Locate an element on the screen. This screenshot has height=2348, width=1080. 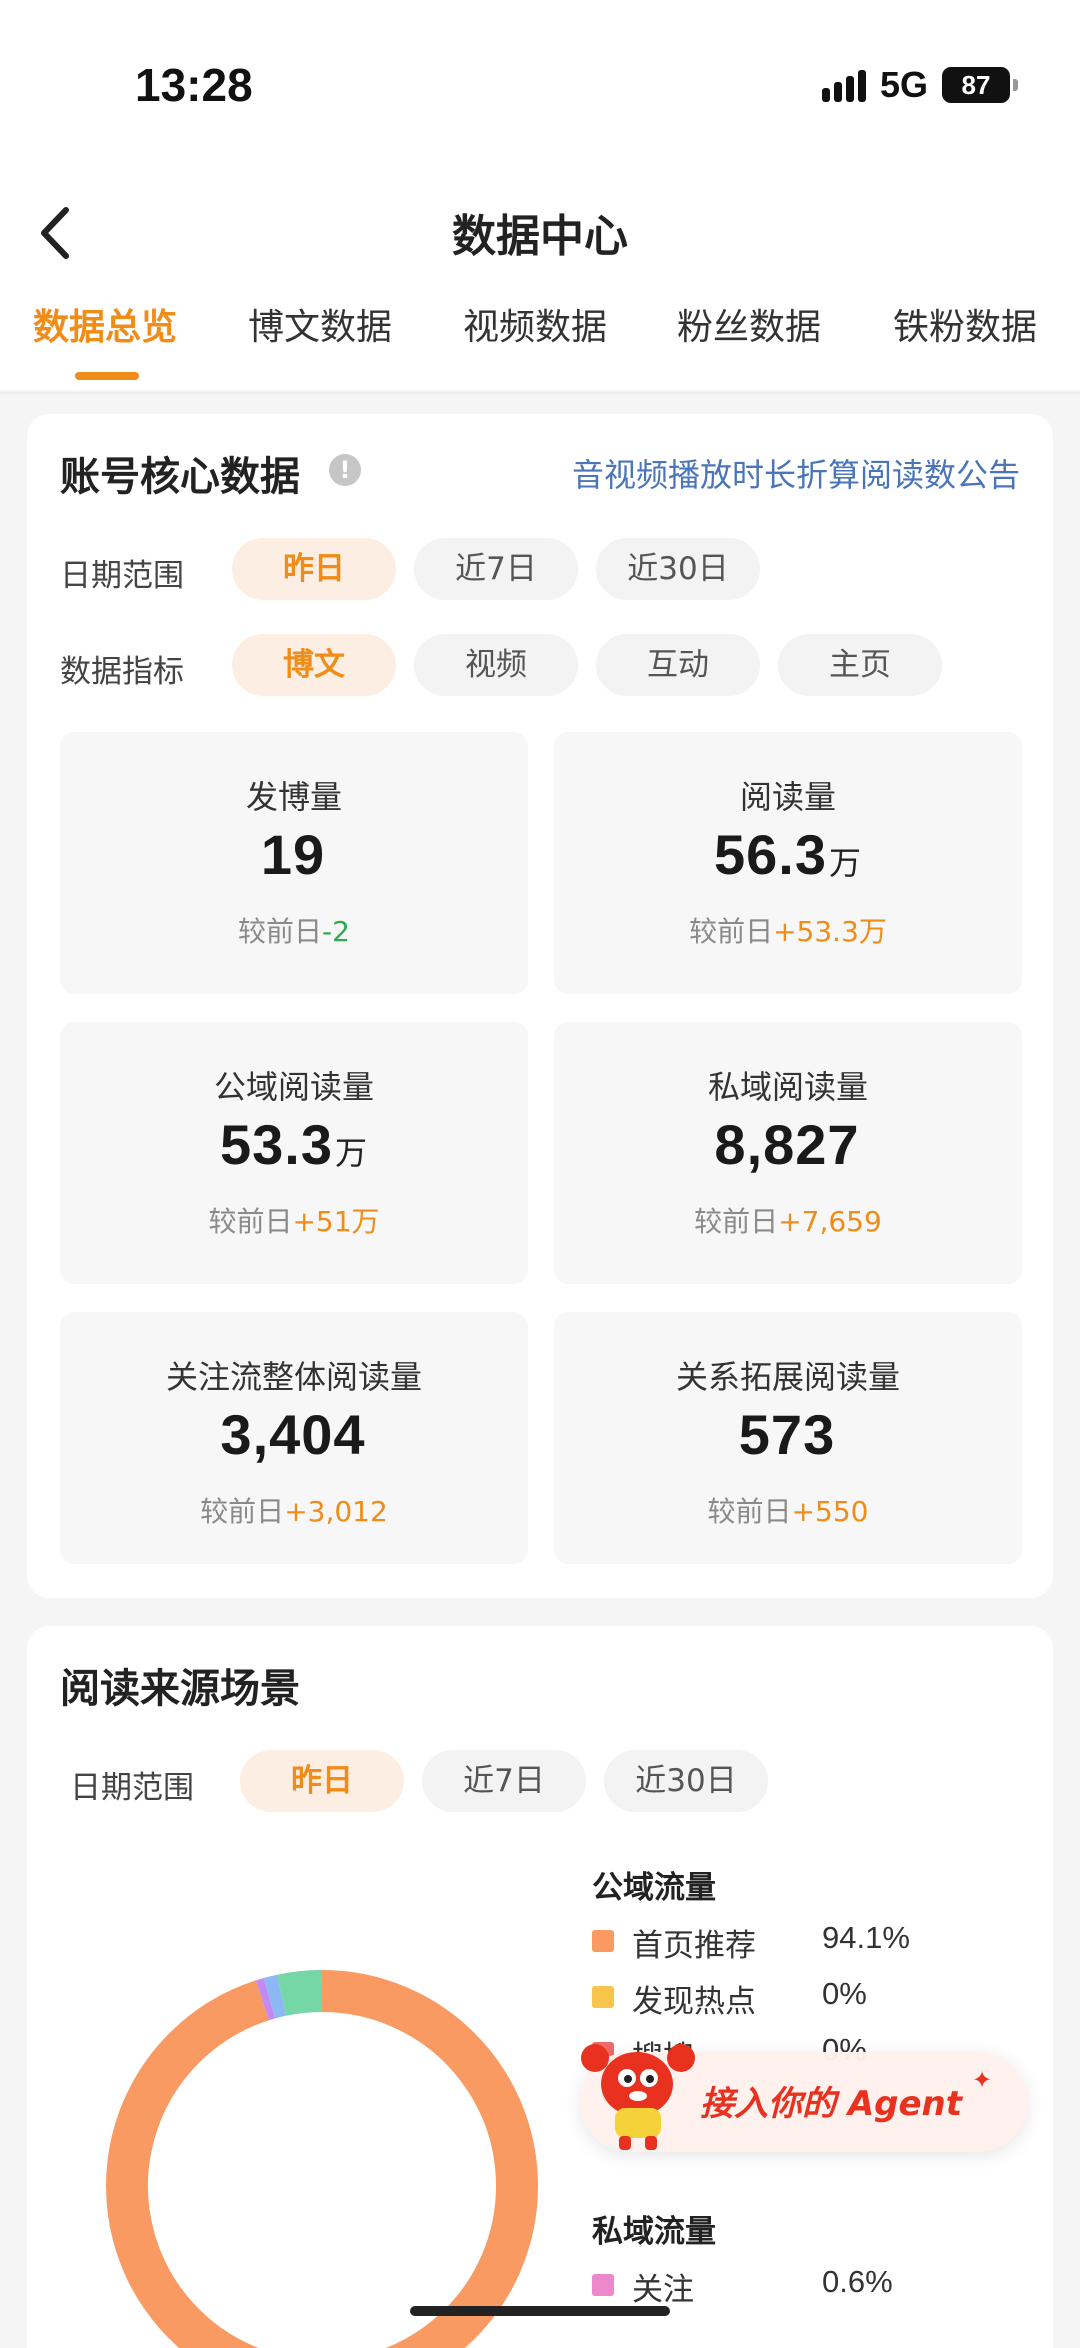
tab-fans: 粉丝数据 is located at coordinates (749, 324).